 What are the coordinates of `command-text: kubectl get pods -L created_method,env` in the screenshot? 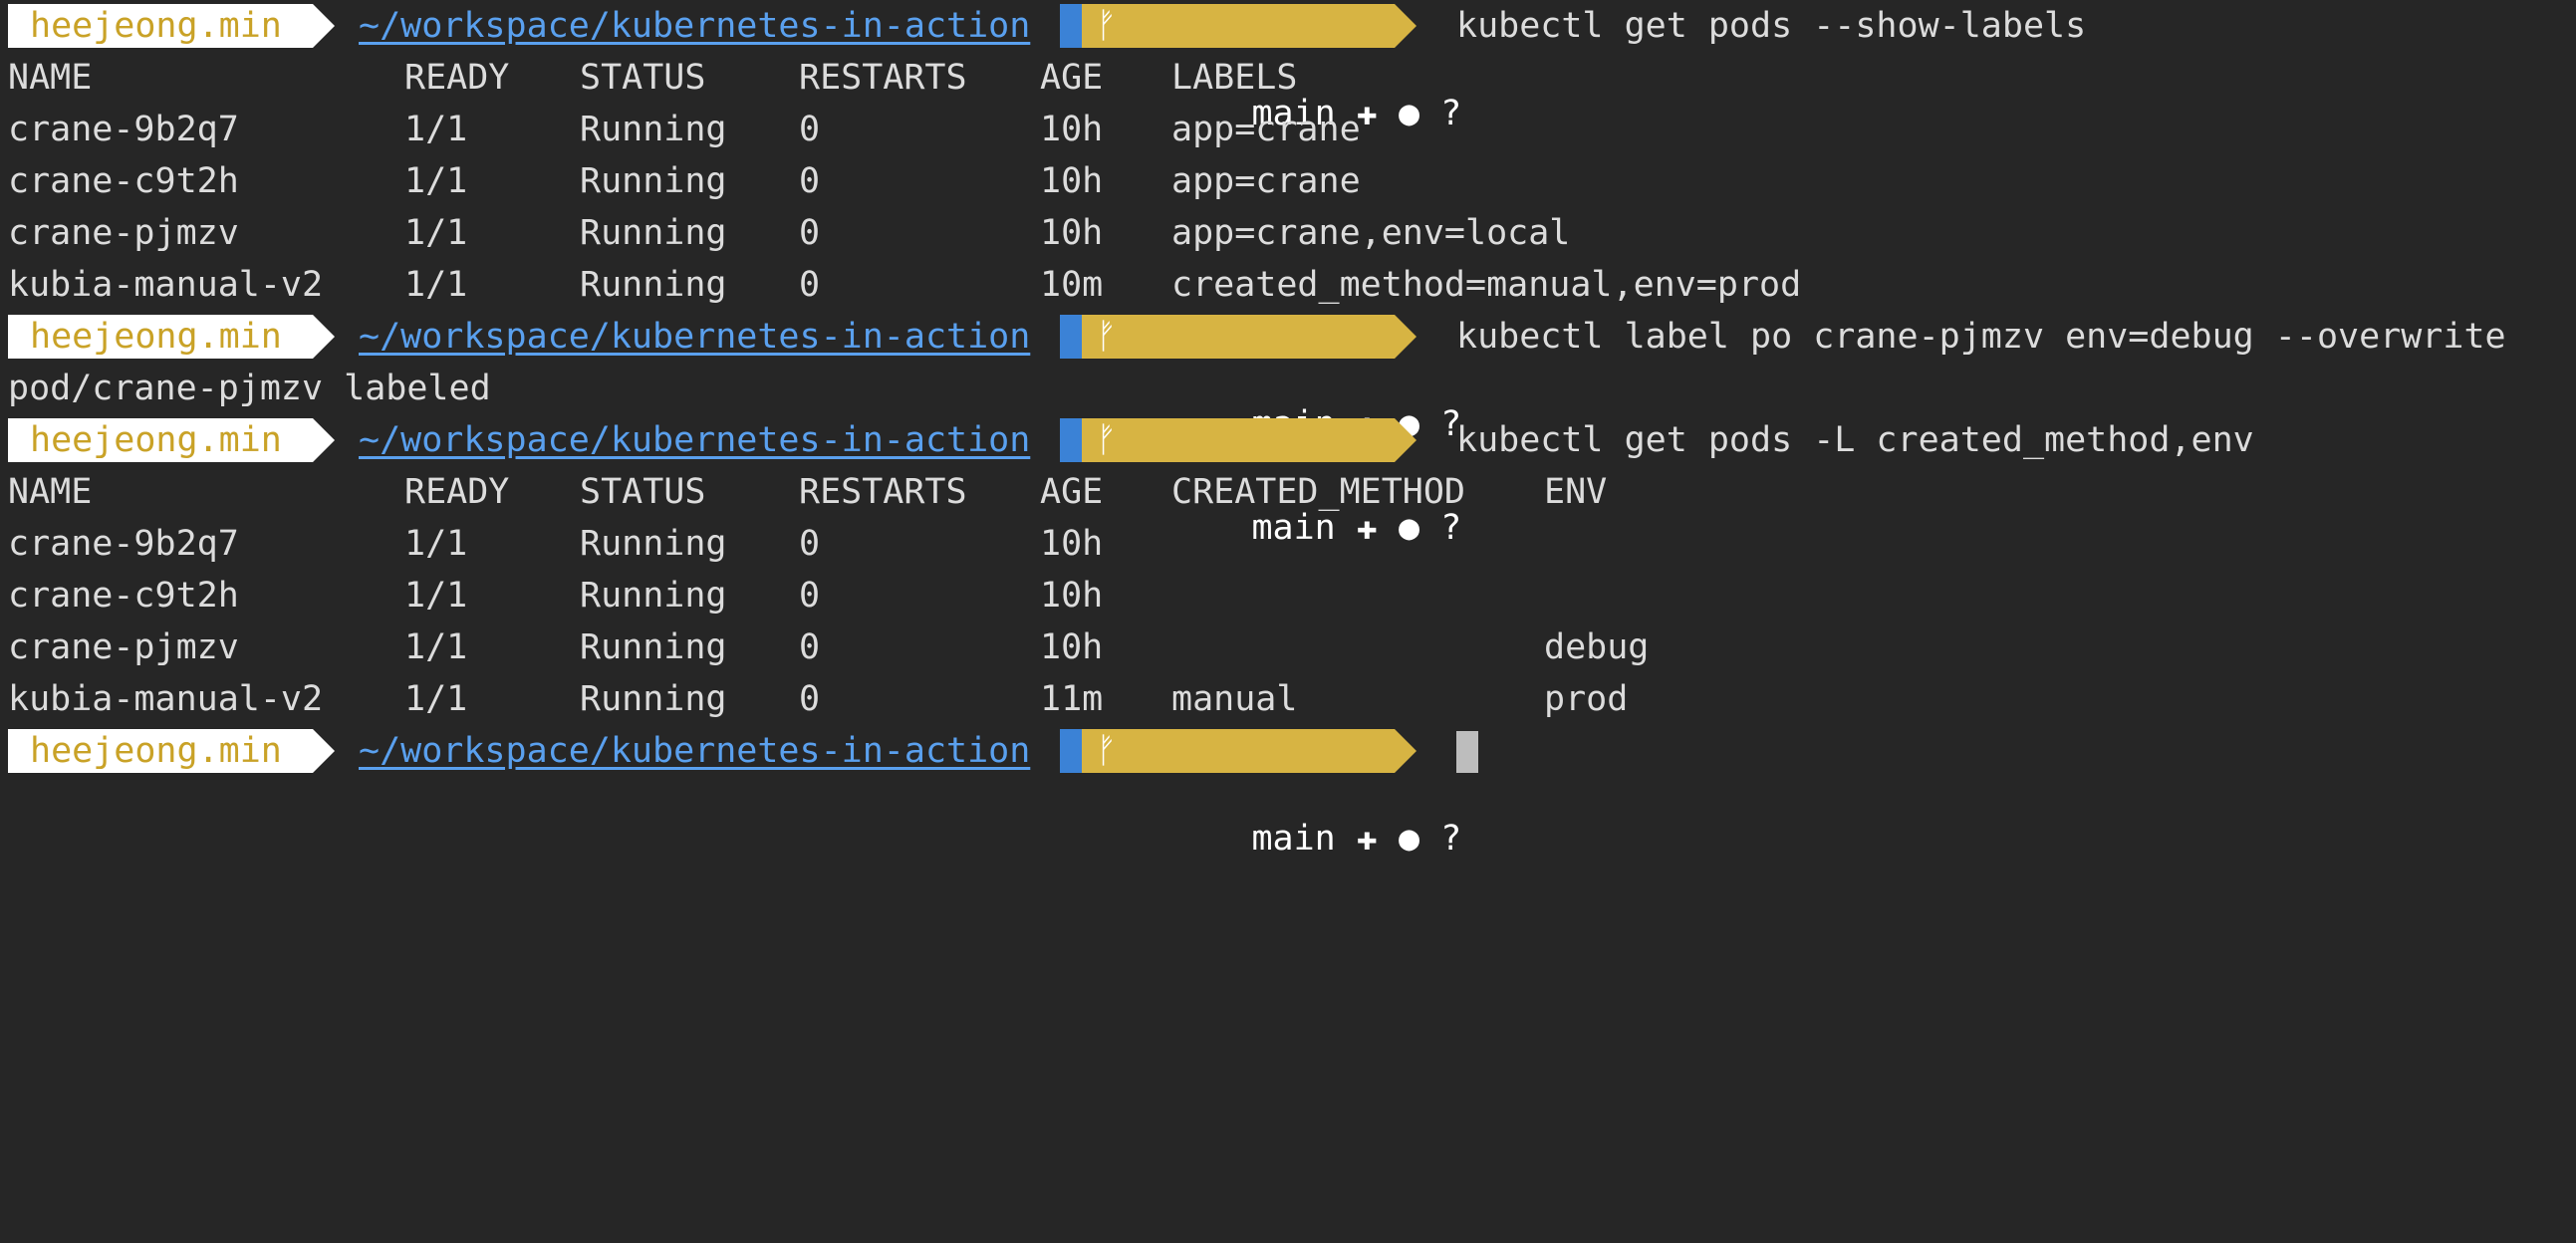 It's located at (1855, 440).